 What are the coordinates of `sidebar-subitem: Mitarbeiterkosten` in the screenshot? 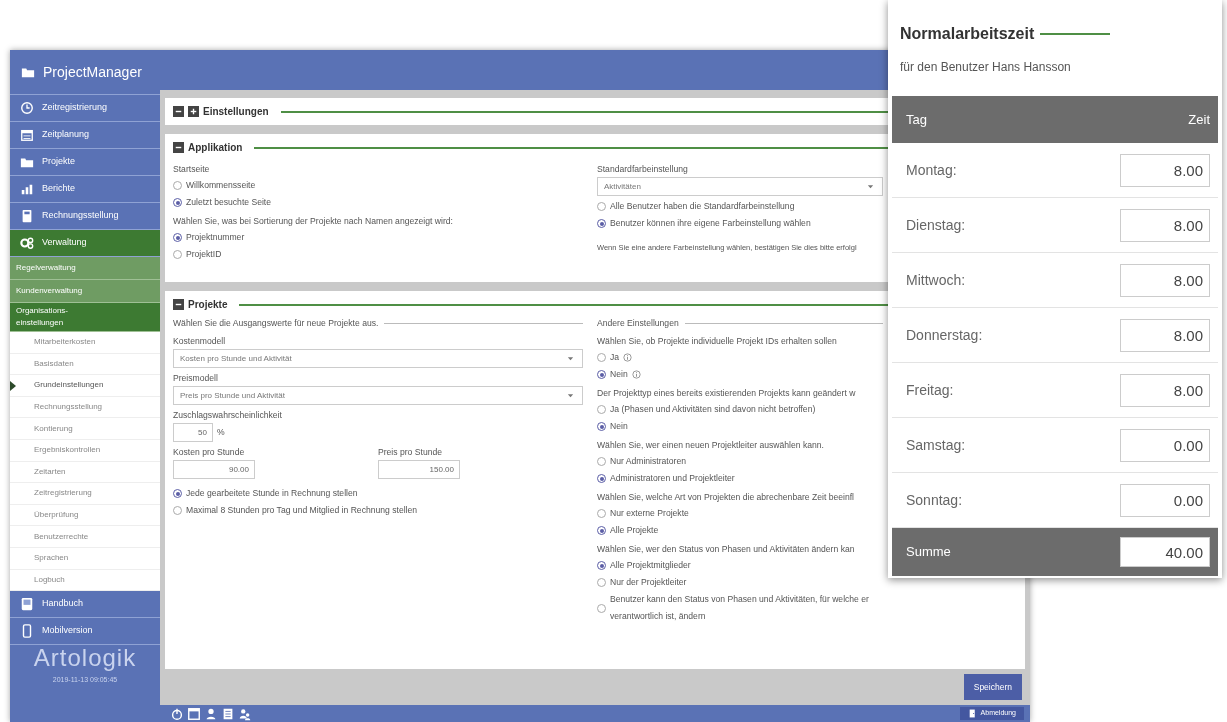 It's located at (85, 343).